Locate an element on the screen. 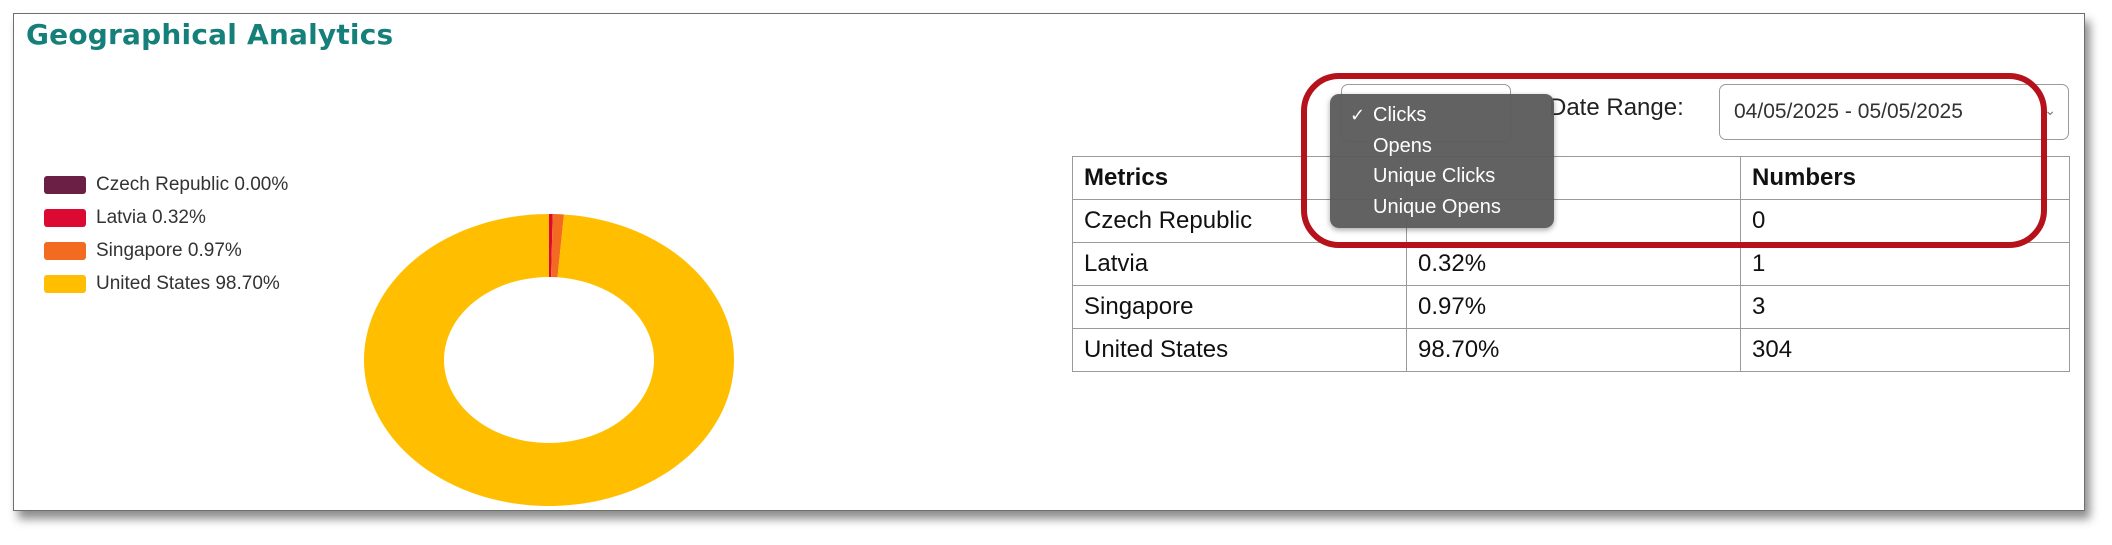 This screenshot has height=545, width=2112. table-row: Czech Republic 0 is located at coordinates (1571, 221).